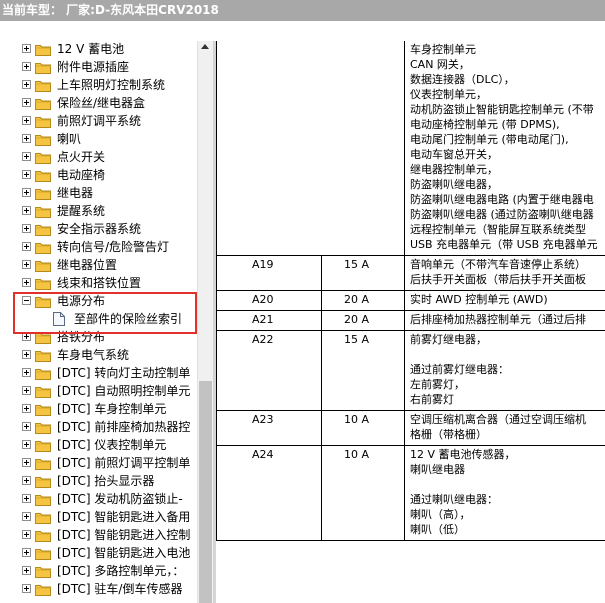 Image resolution: width=605 pixels, height=603 pixels. What do you see at coordinates (124, 427) in the screenshot?
I see `tree-item-label: [DTC] 前排座椅加热器控` at bounding box center [124, 427].